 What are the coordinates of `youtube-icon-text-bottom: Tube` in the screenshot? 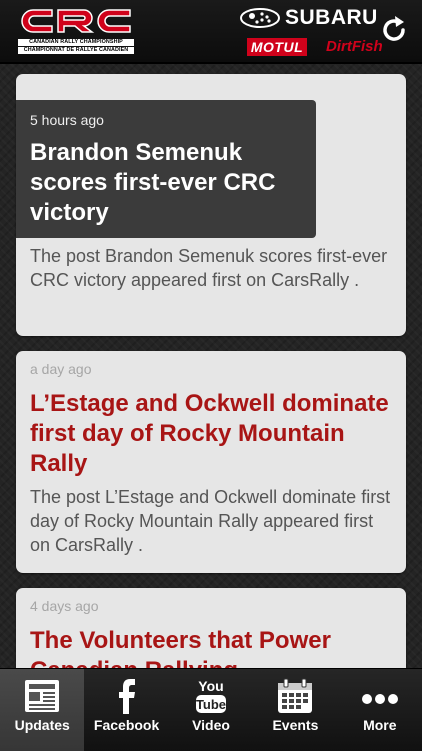 It's located at (211, 704).